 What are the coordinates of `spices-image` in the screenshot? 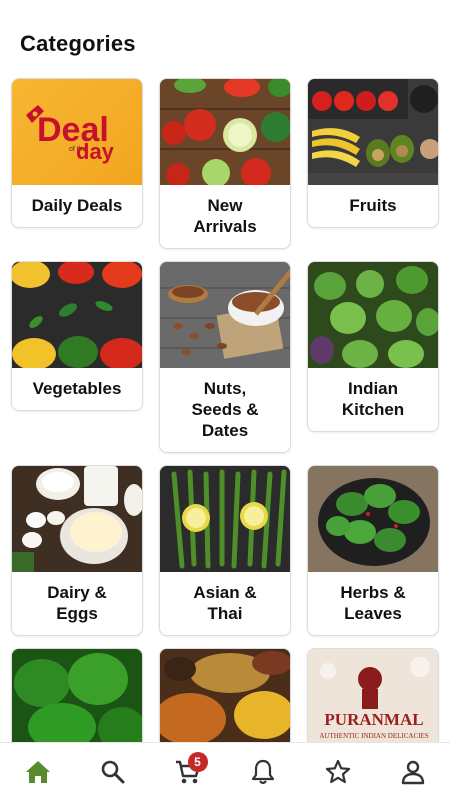 It's located at (225, 698).